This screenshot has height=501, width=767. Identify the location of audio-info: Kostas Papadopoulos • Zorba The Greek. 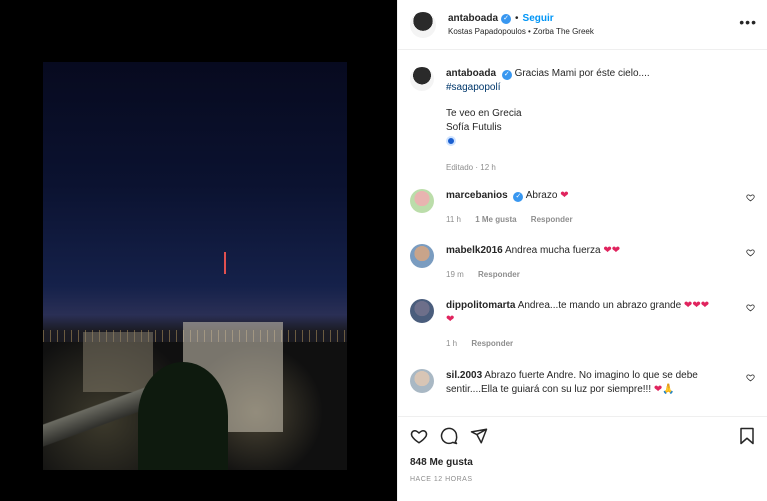
(521, 31).